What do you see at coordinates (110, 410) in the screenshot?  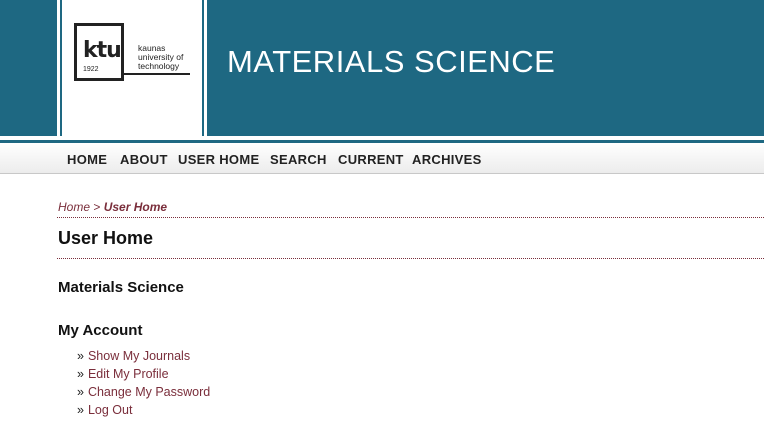 I see `log-out-link: Log Out` at bounding box center [110, 410].